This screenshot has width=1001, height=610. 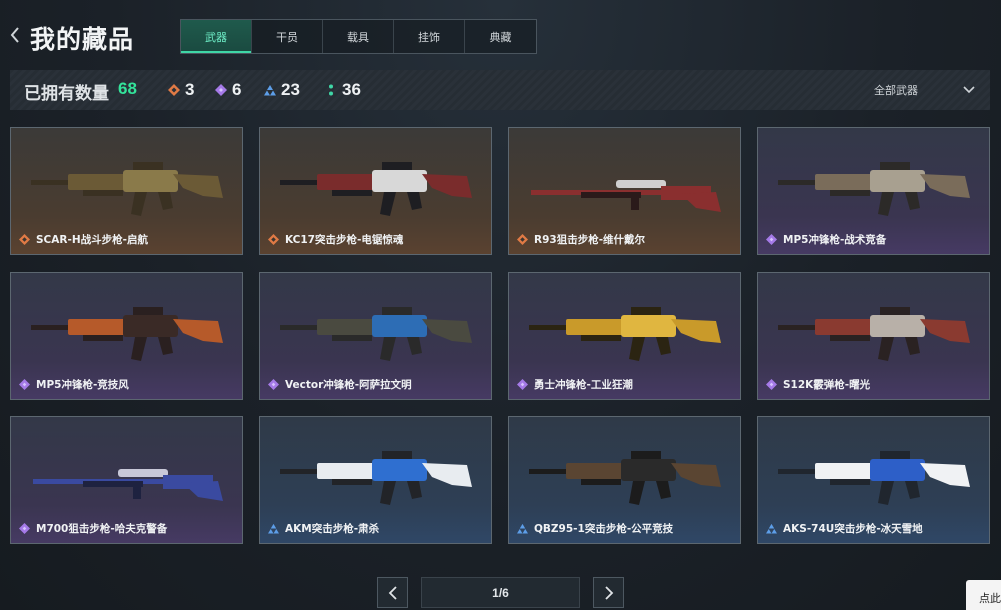 What do you see at coordinates (82, 39) in the screenshot?
I see `page-title: 我的藏品` at bounding box center [82, 39].